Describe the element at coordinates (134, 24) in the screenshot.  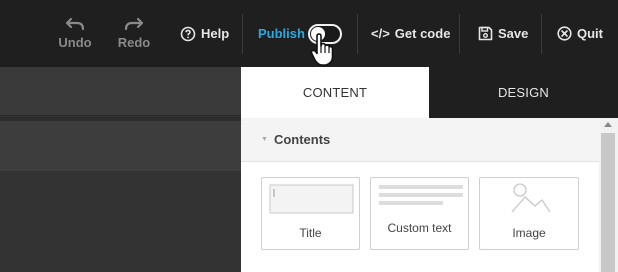
I see `redo-arrow-icon` at that location.